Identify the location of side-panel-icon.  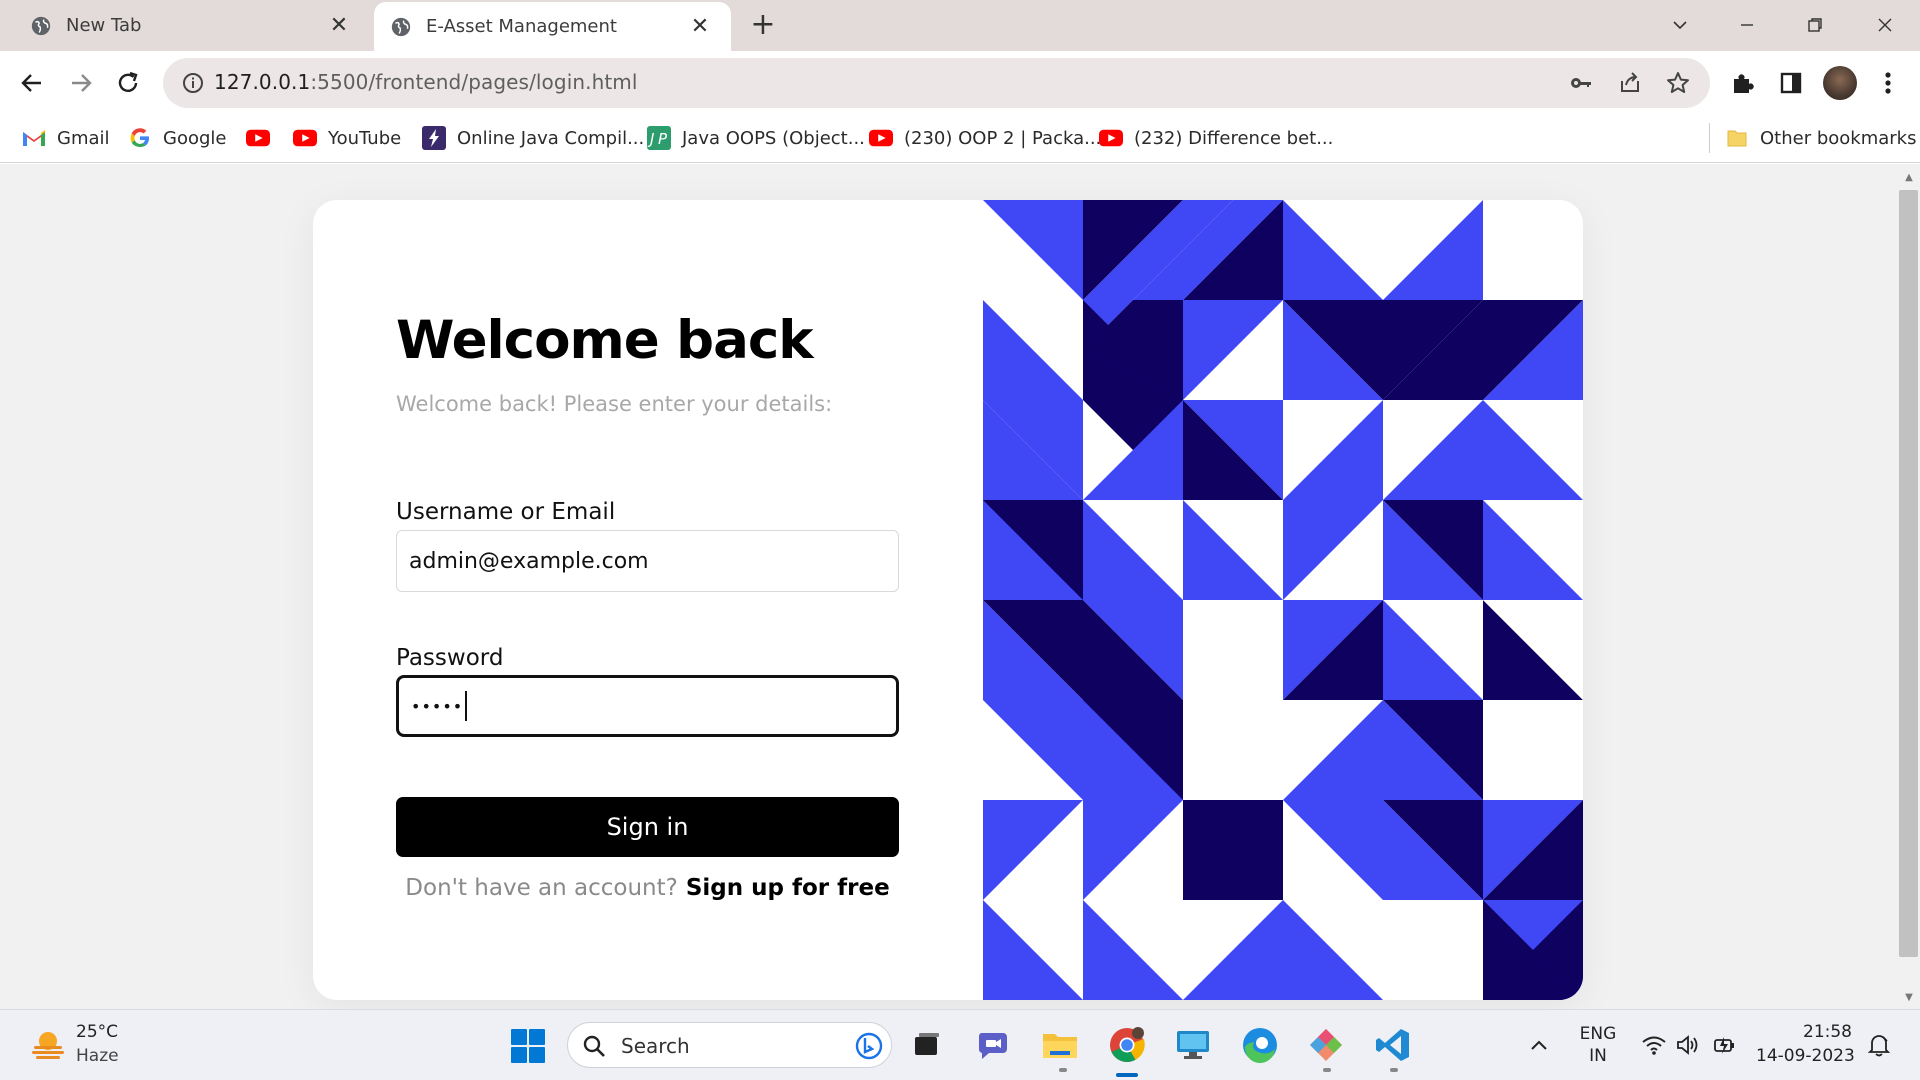
(1791, 83).